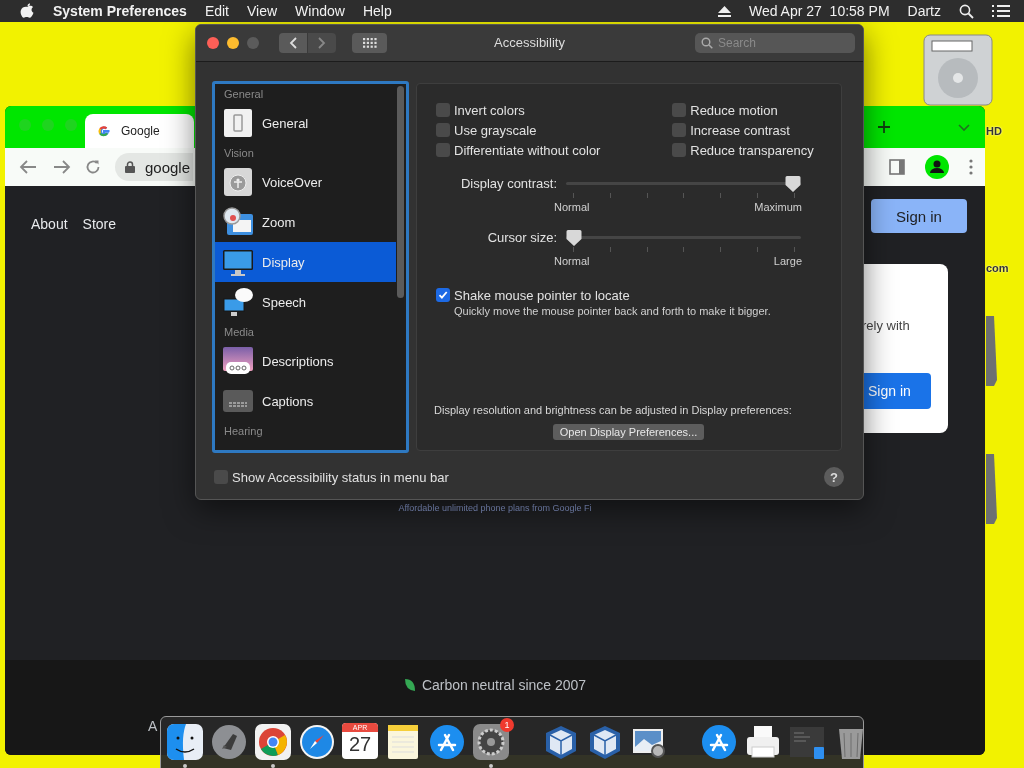  What do you see at coordinates (529, 42) in the screenshot?
I see `window-title: Accessibility` at bounding box center [529, 42].